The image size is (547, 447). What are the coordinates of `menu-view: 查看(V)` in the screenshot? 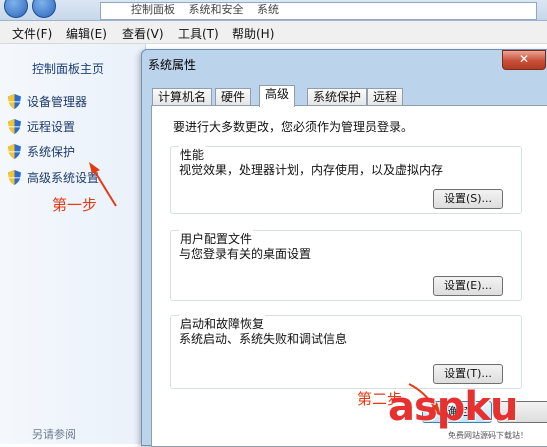 It's located at (143, 33).